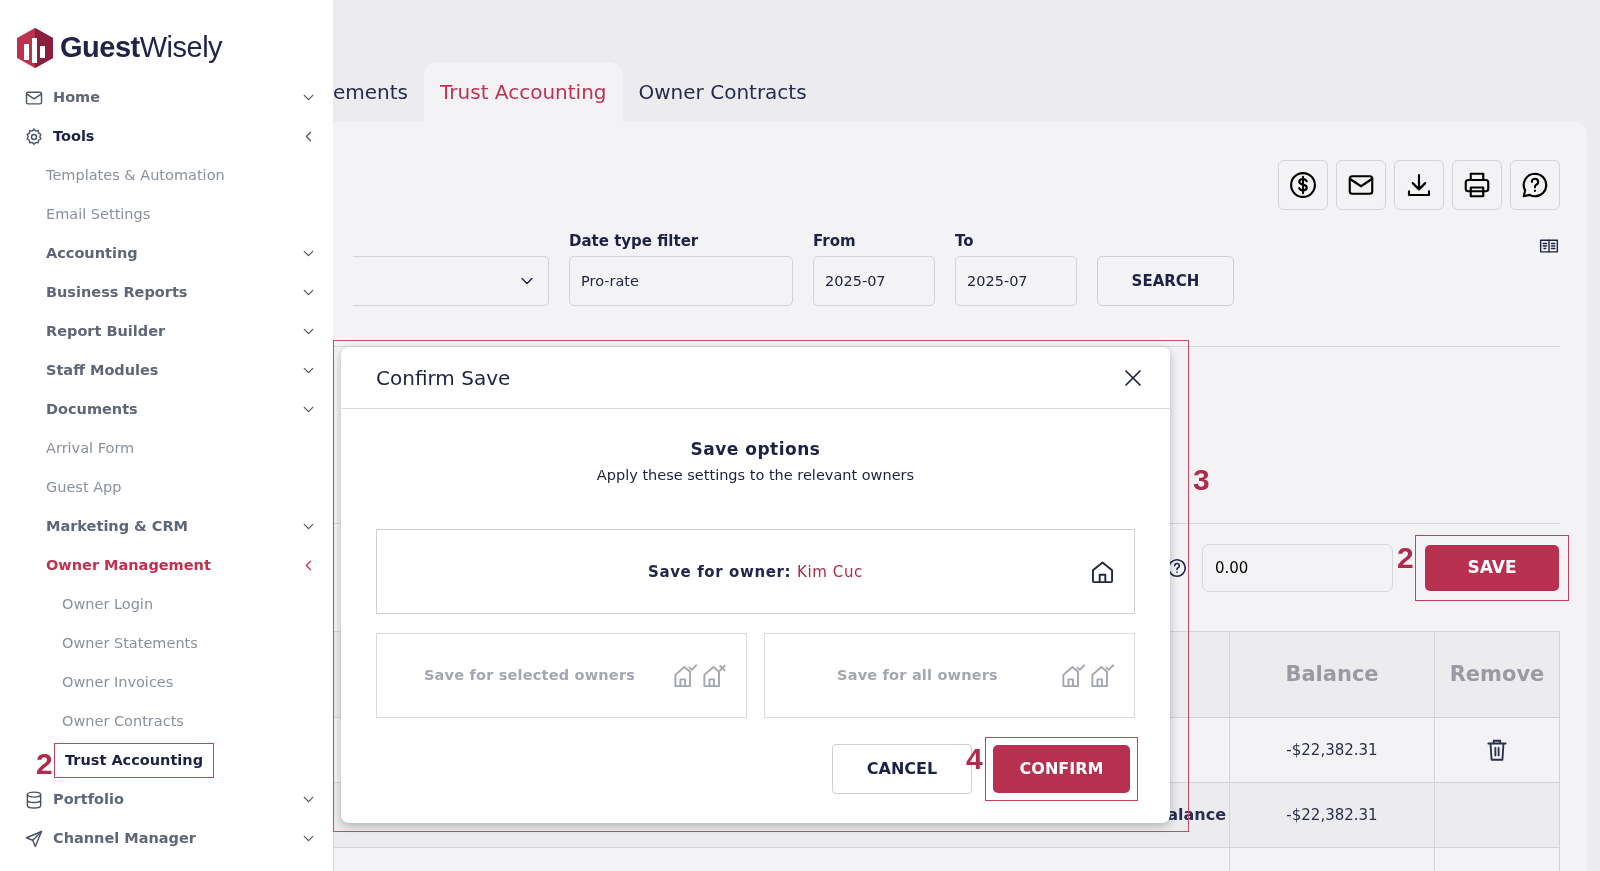  I want to click on search-button: SEARCH, so click(1165, 281).